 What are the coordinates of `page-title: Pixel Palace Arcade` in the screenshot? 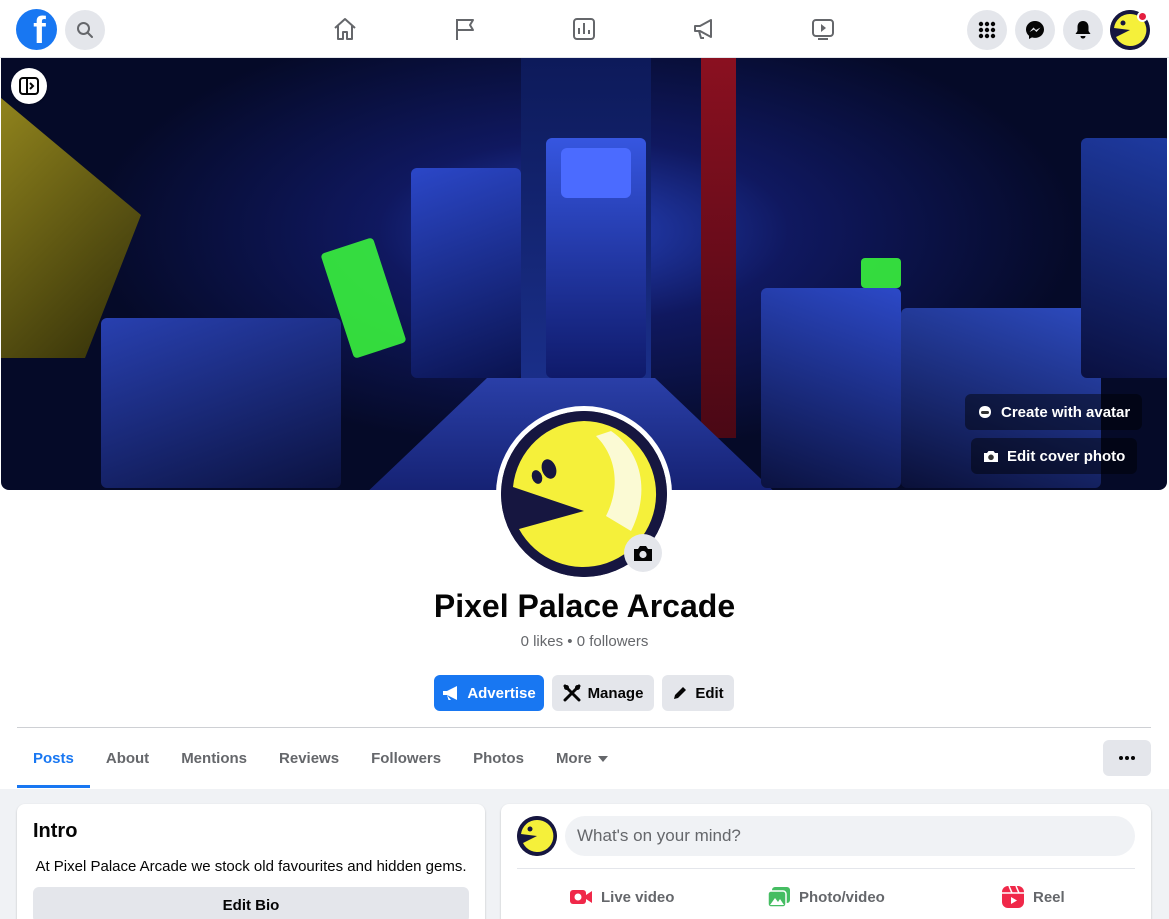 It's located at (584, 606).